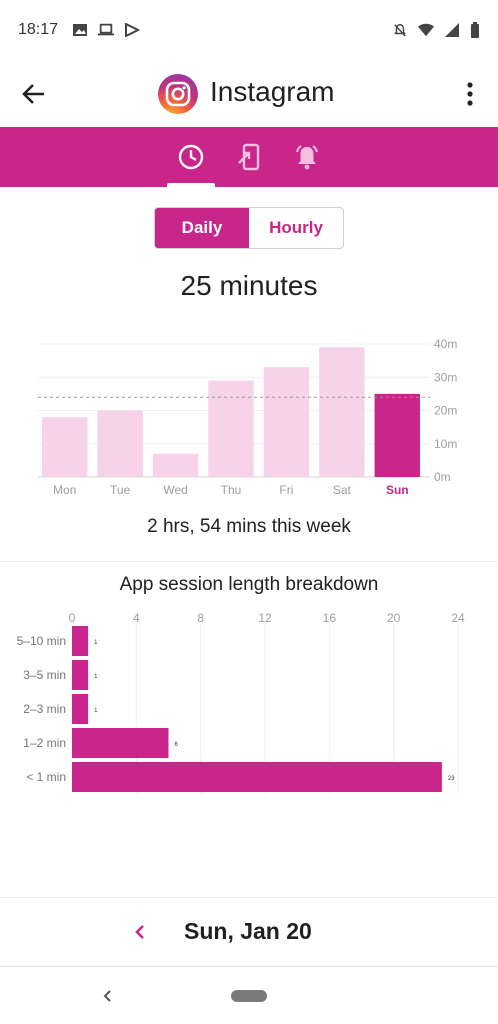  Describe the element at coordinates (470, 94) in the screenshot. I see `more-vert-icon` at that location.